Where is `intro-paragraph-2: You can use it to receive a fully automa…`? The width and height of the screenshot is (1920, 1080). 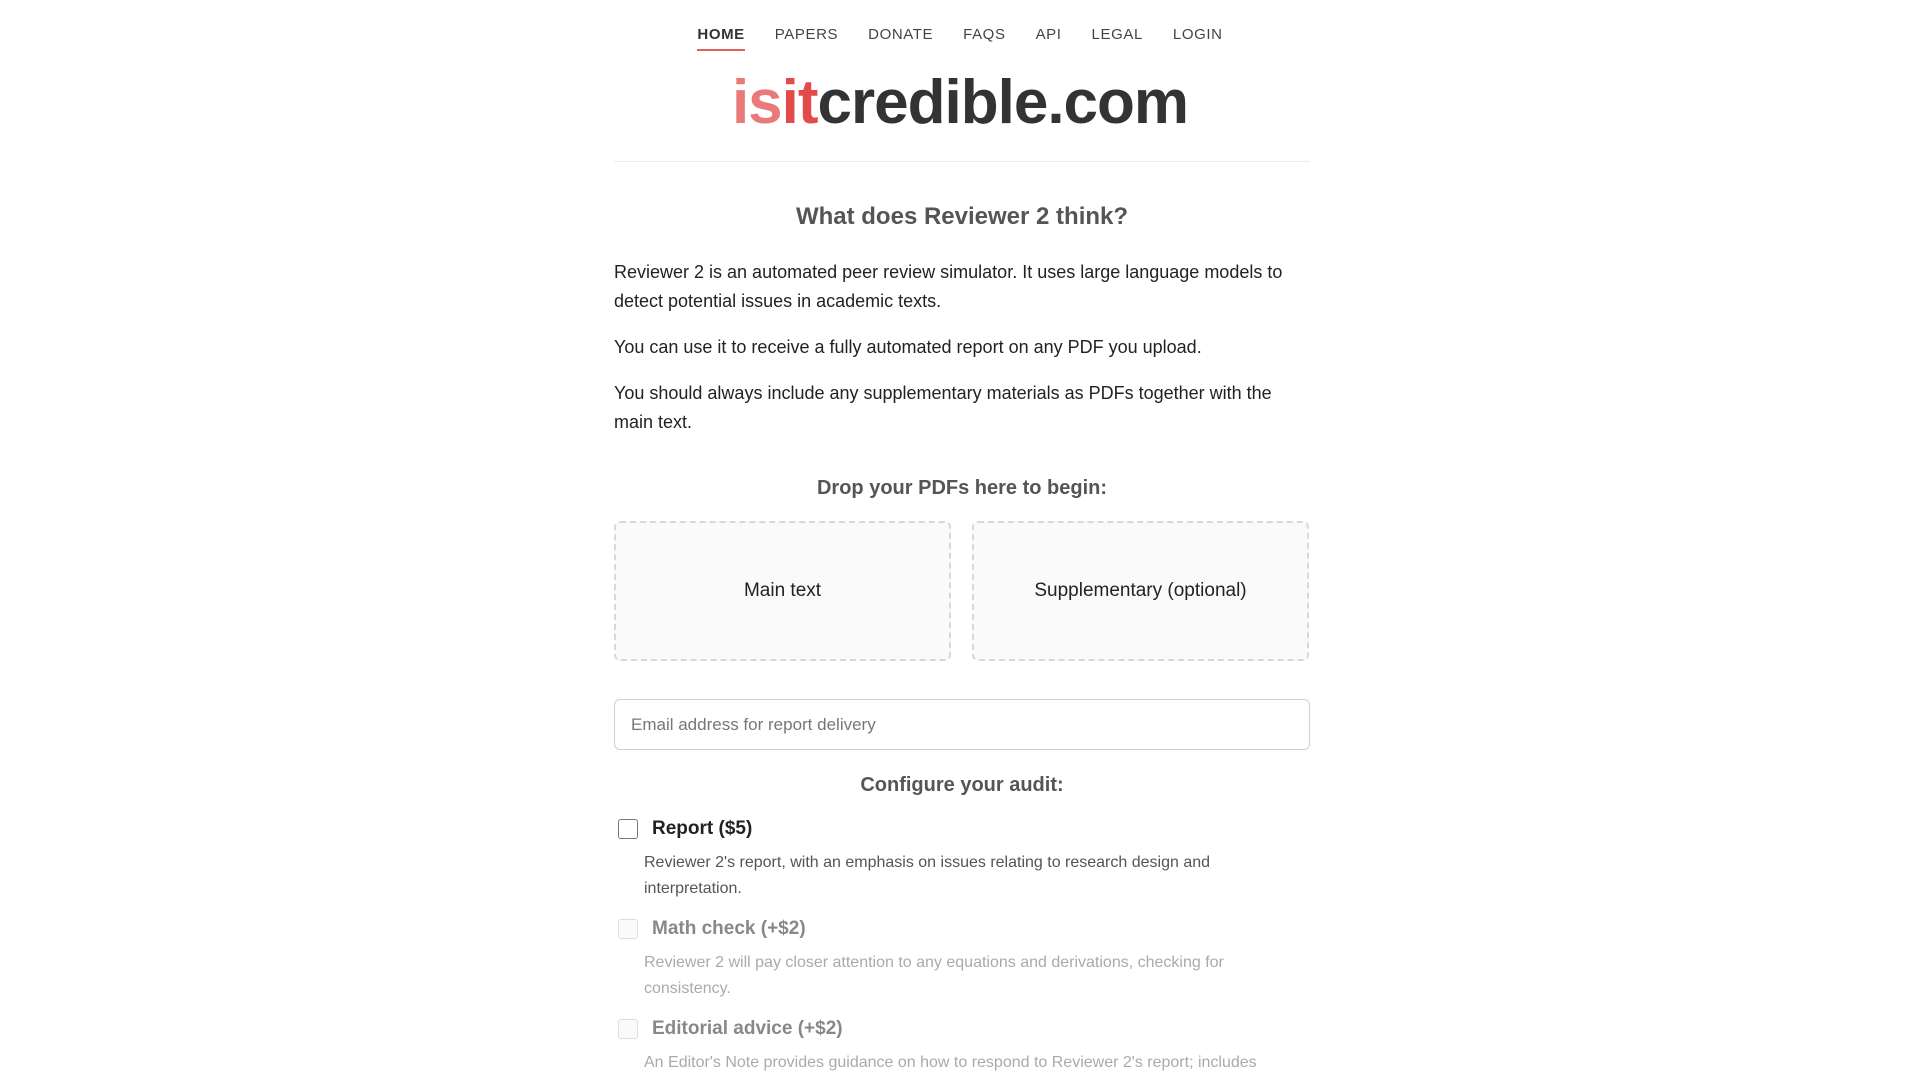
intro-paragraph-2: You can use it to receive a fully automa… is located at coordinates (908, 347).